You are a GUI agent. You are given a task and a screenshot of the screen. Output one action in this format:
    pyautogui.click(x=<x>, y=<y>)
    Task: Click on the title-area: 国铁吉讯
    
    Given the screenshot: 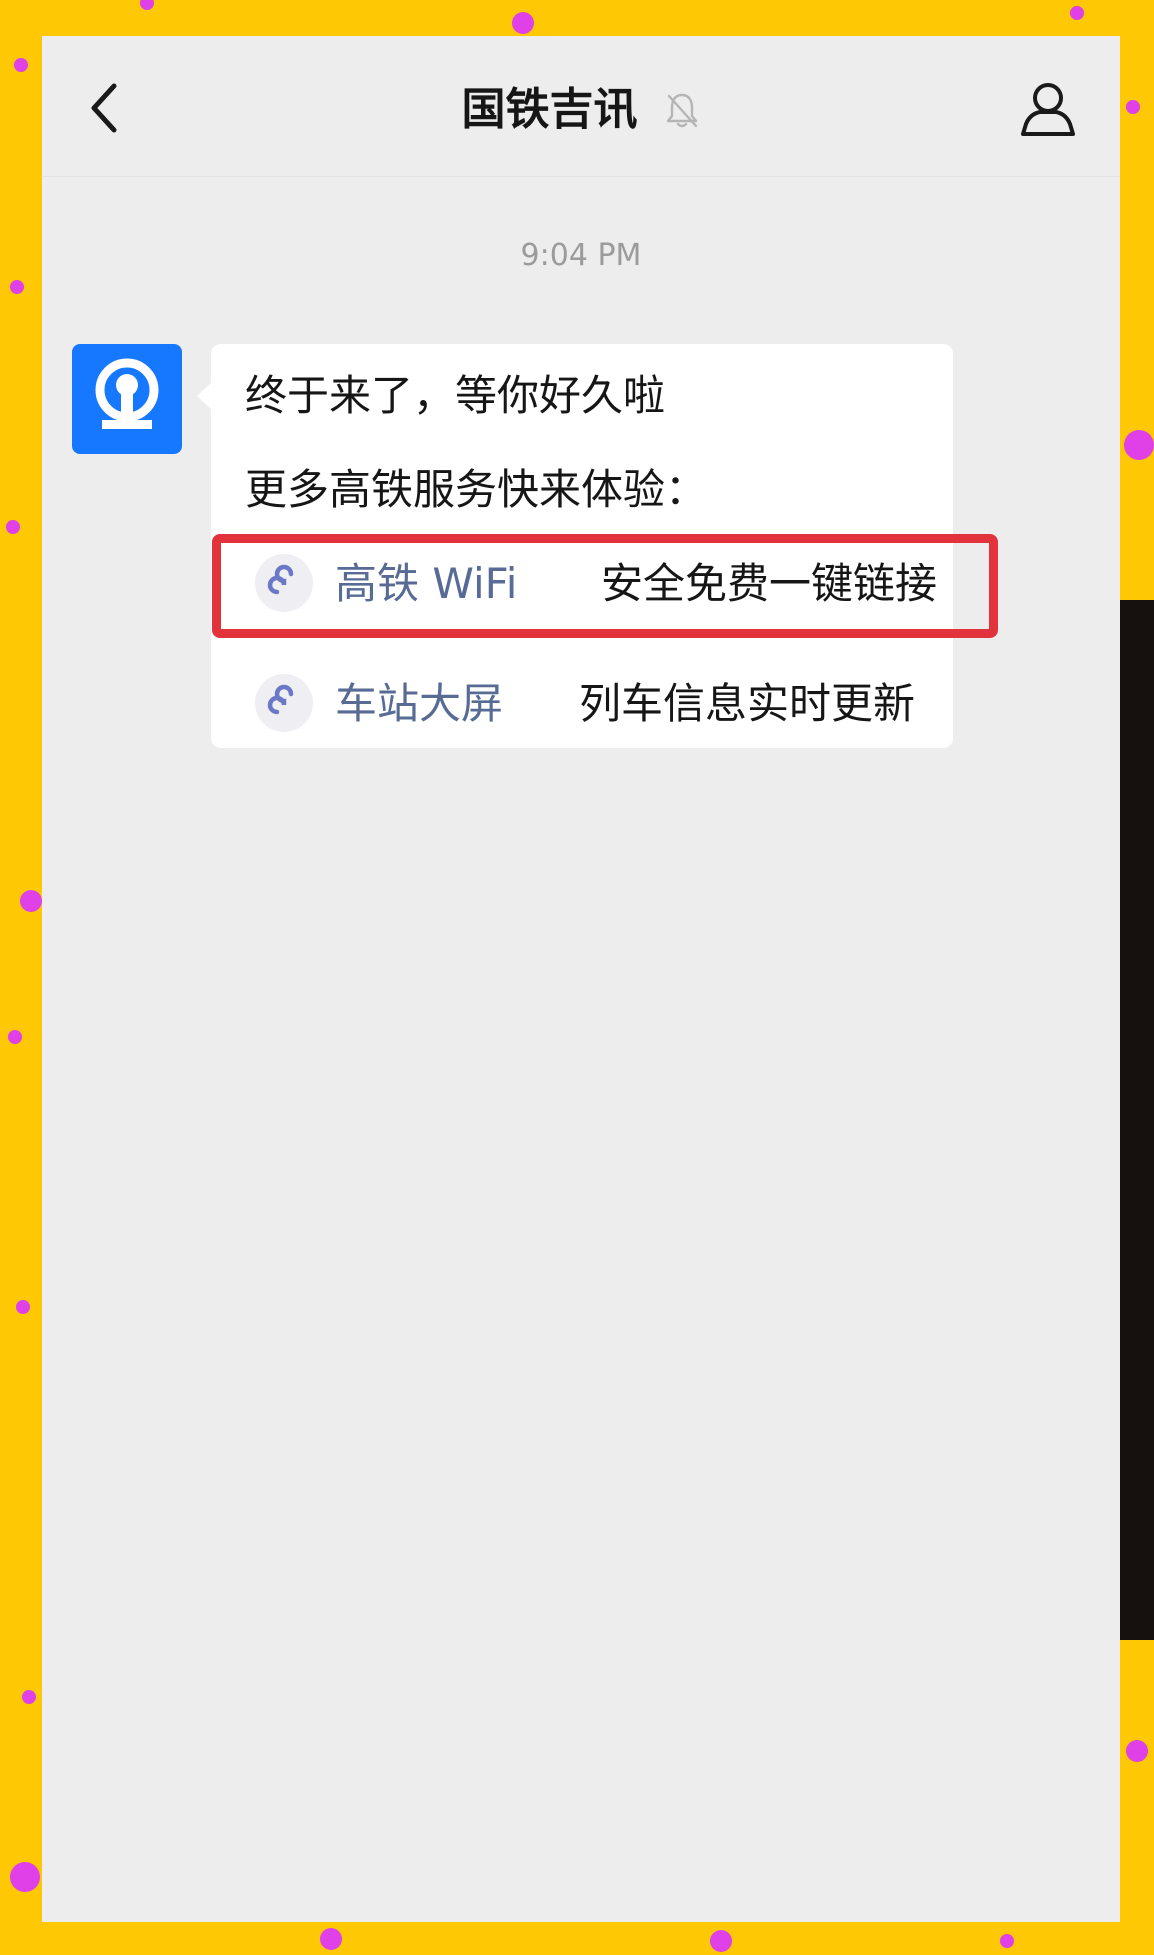 What is the action you would take?
    pyautogui.click(x=581, y=110)
    